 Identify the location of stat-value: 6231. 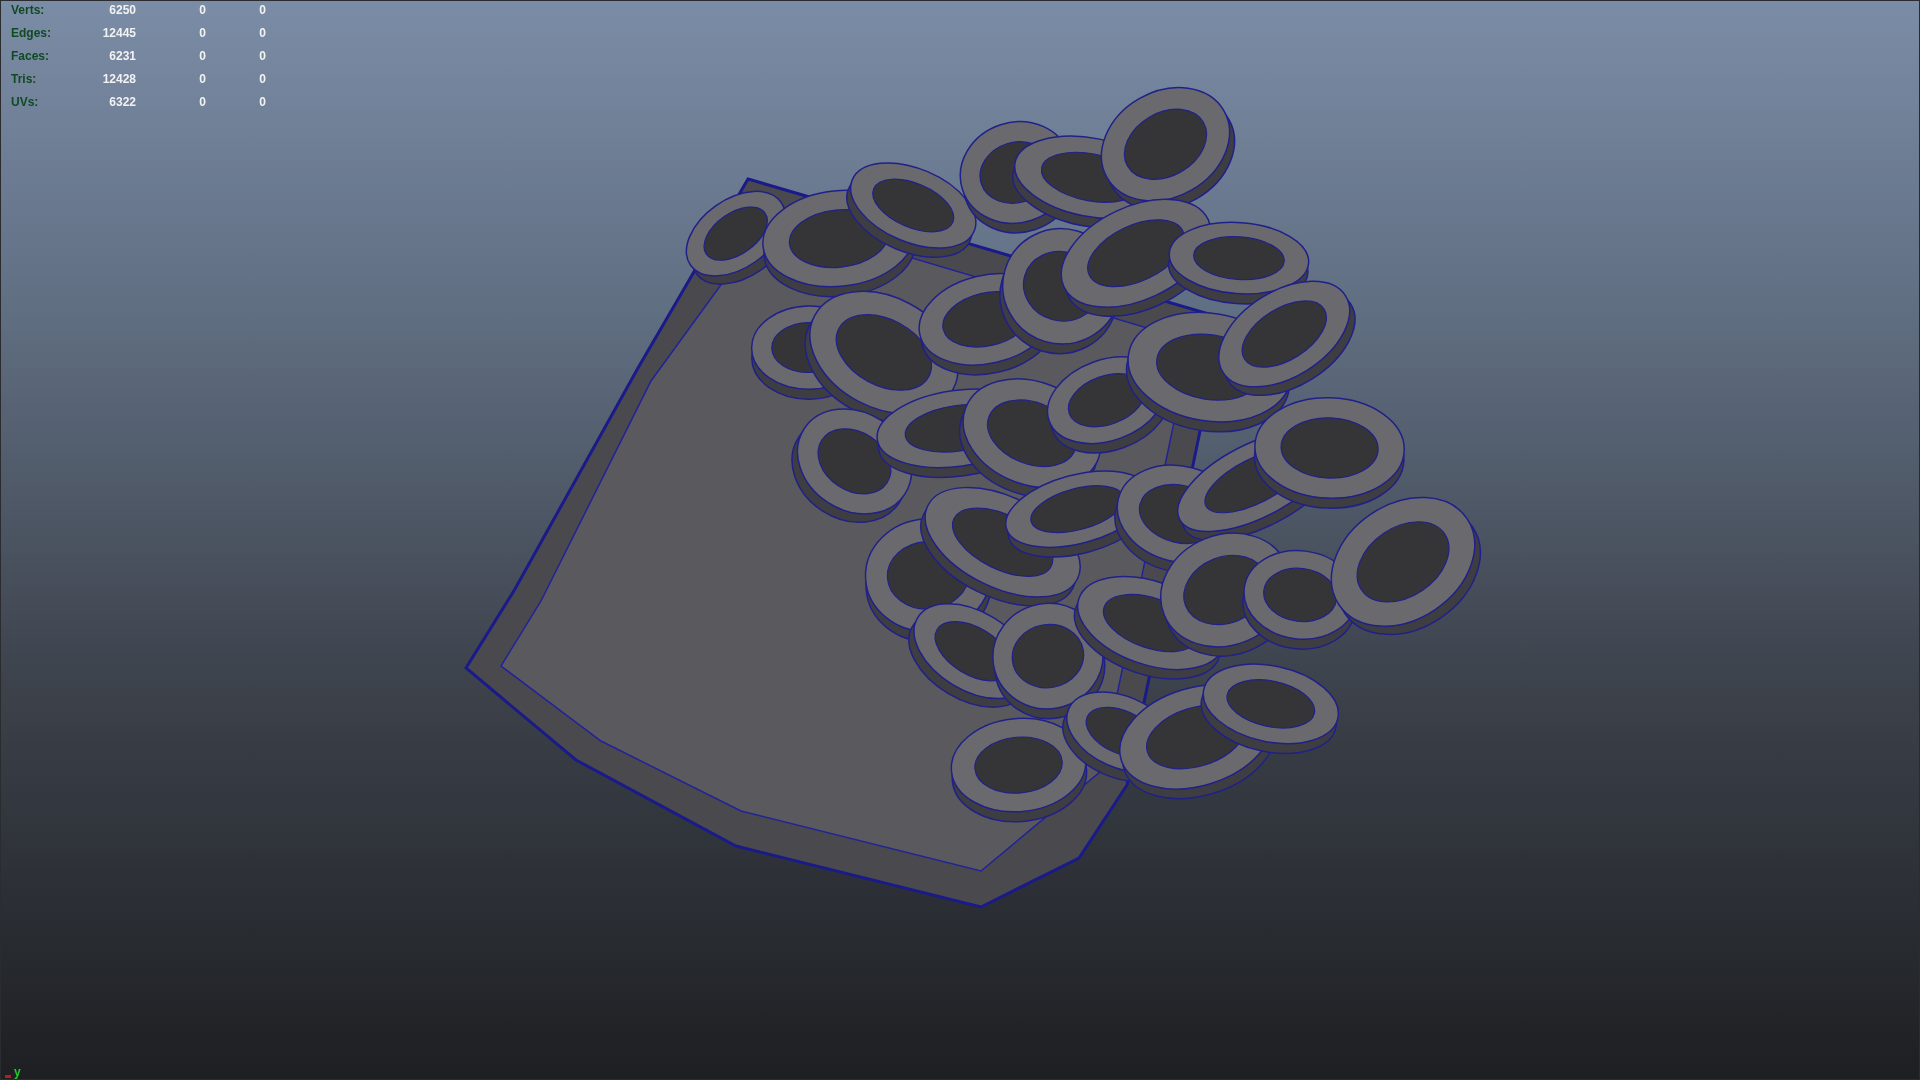
(122, 56).